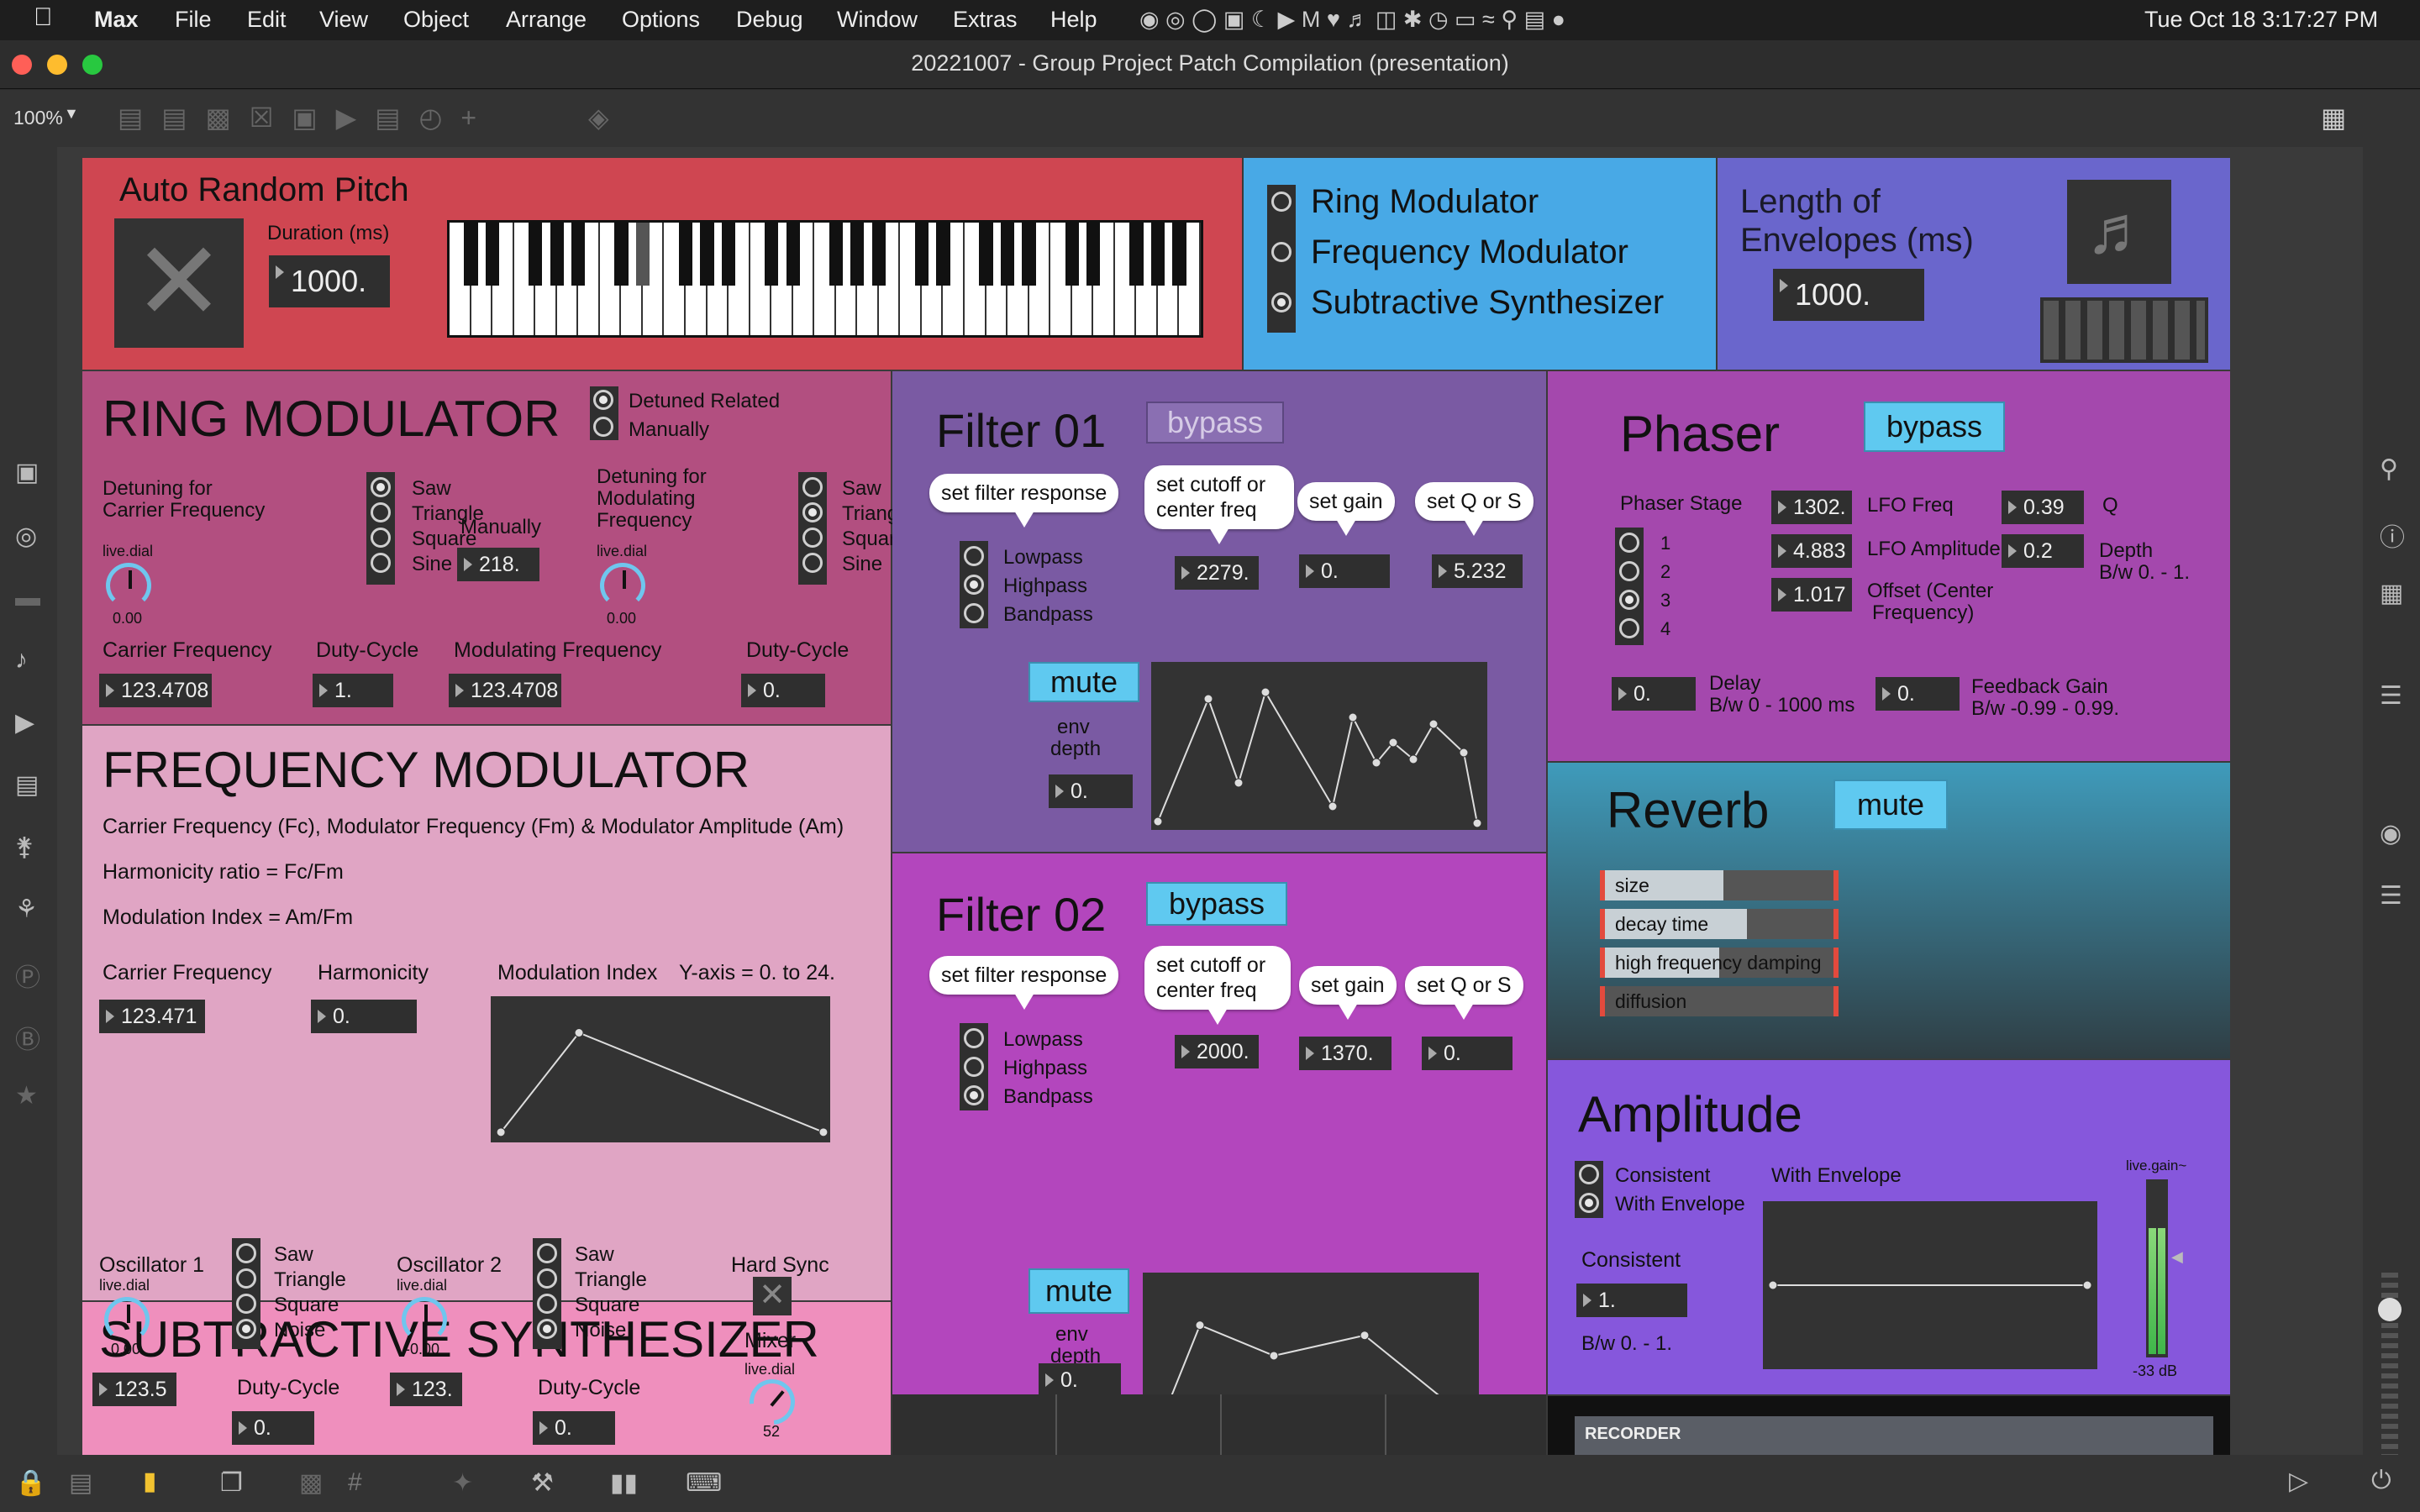  I want to click on filter02-env-depth-number: 0., so click(1080, 1380).